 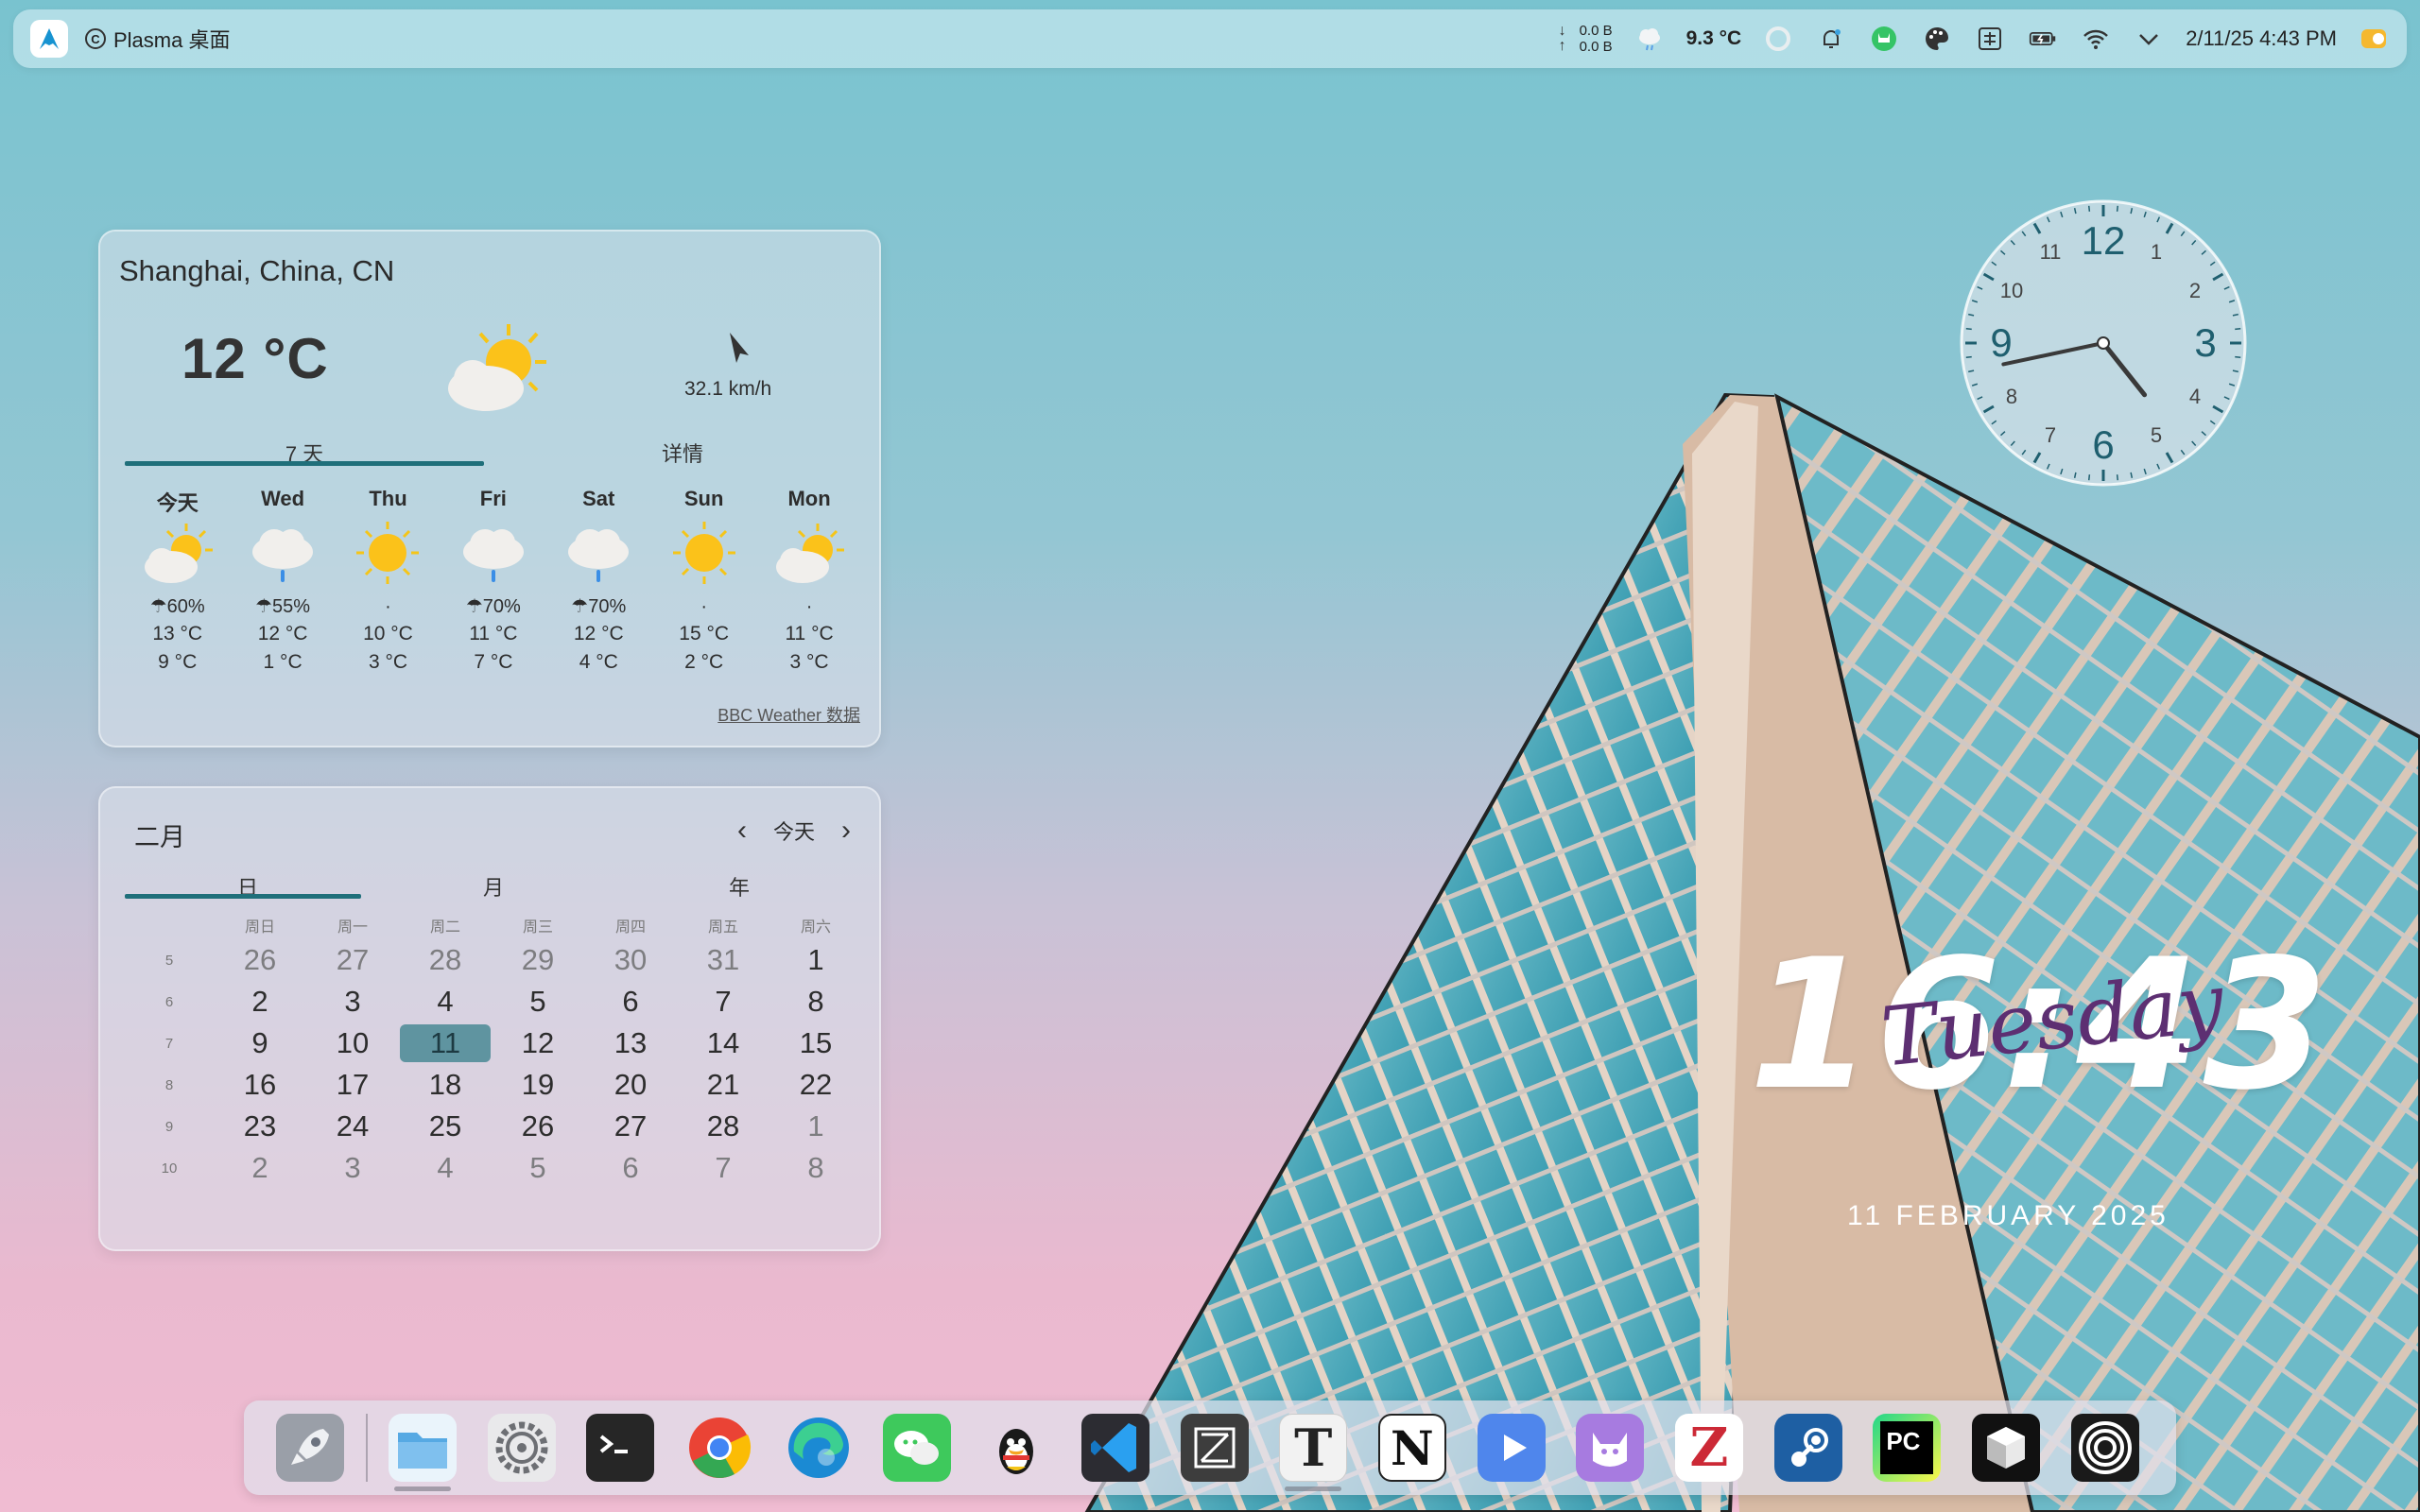 What do you see at coordinates (446, 1043) in the screenshot?
I see `calendar-day: 11` at bounding box center [446, 1043].